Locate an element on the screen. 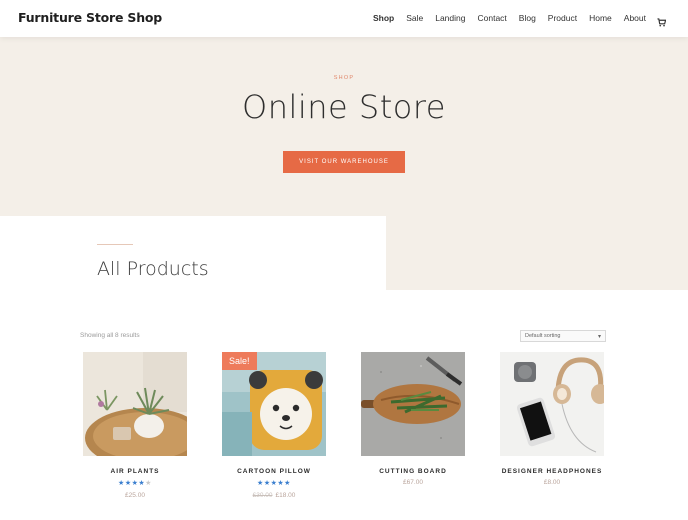  nav-about: About is located at coordinates (635, 18).